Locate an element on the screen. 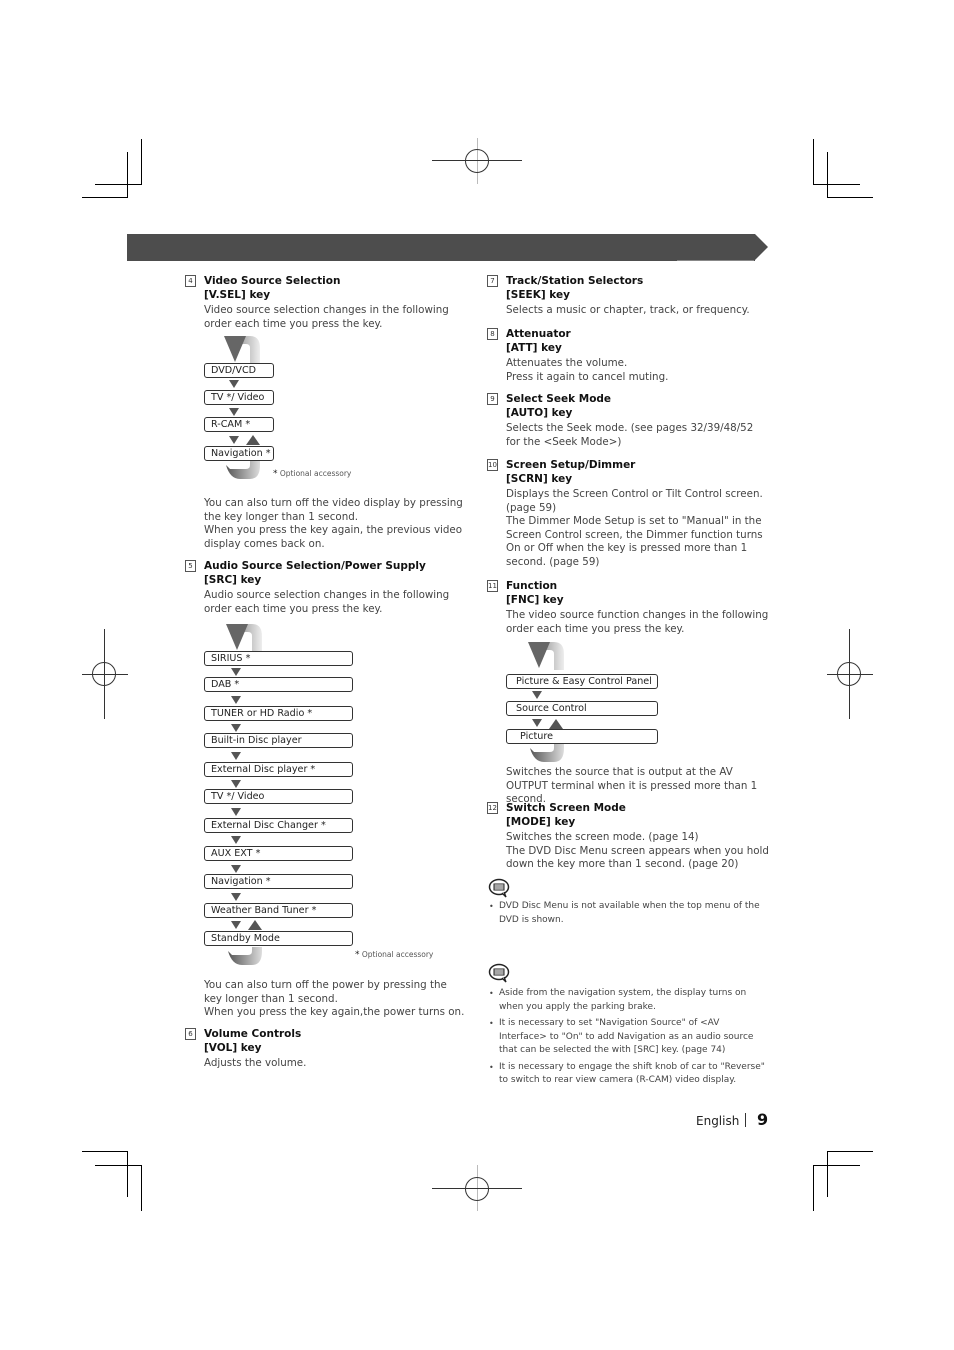 The image size is (954, 1350). page-number: 9 is located at coordinates (763, 1119).